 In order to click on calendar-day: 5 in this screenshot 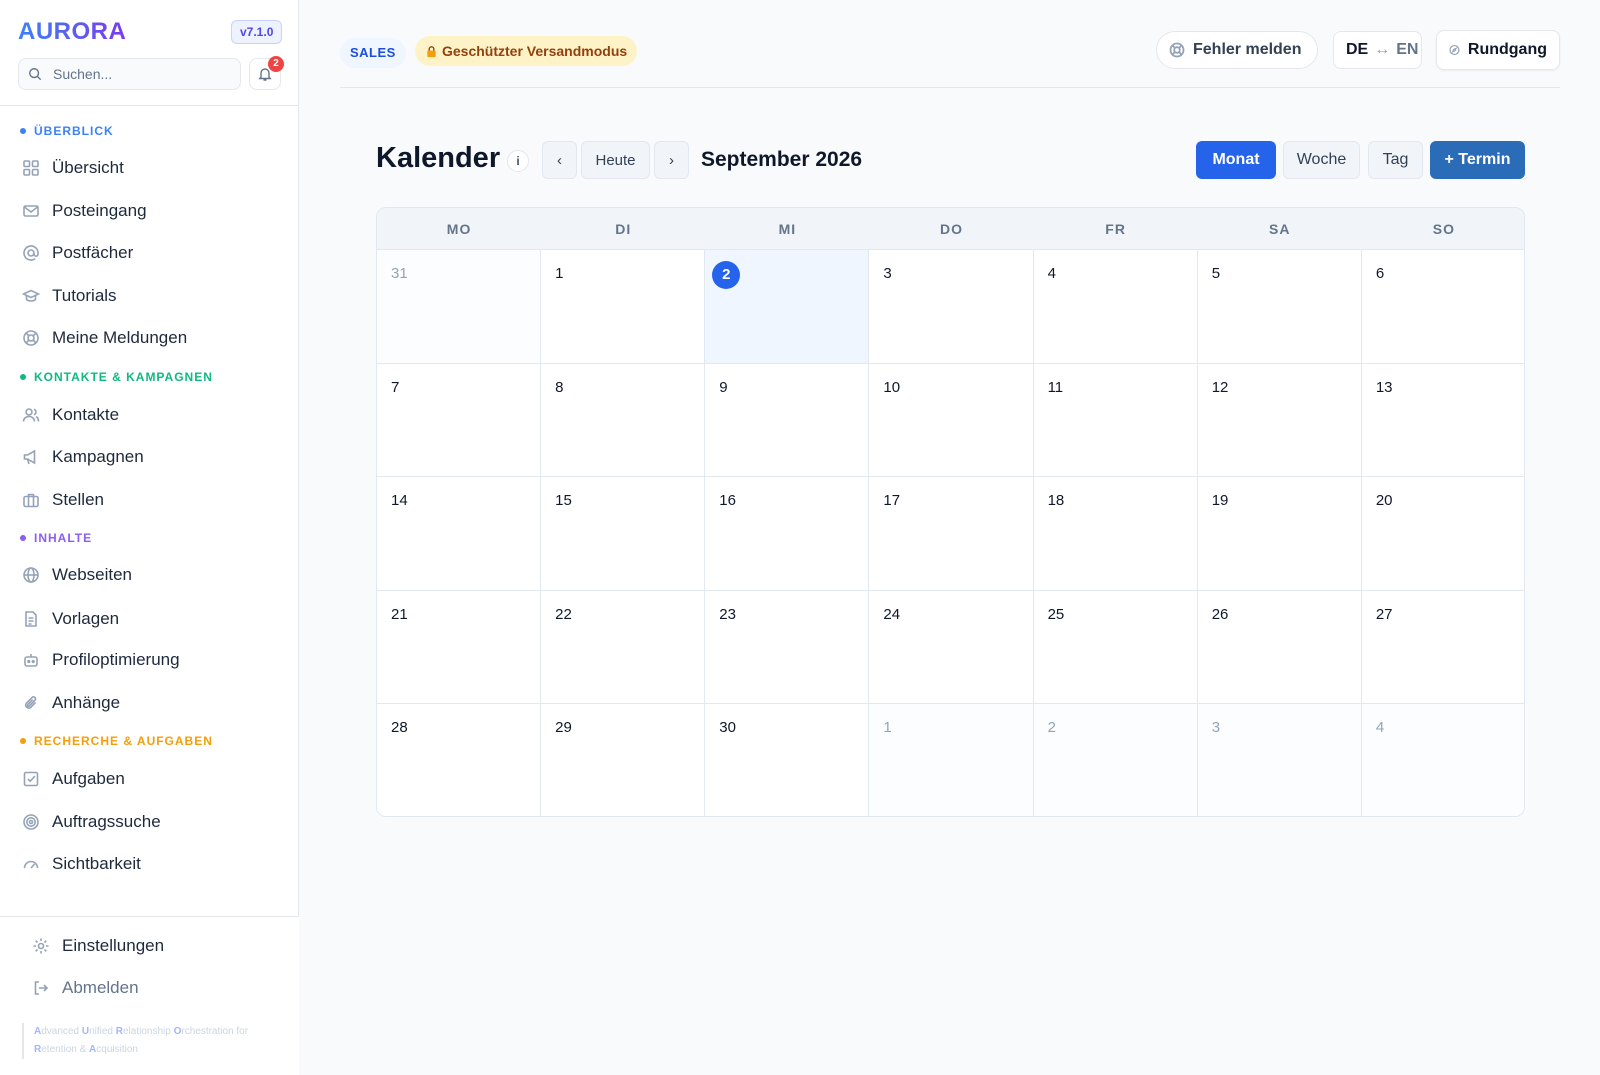, I will do `click(1279, 307)`.